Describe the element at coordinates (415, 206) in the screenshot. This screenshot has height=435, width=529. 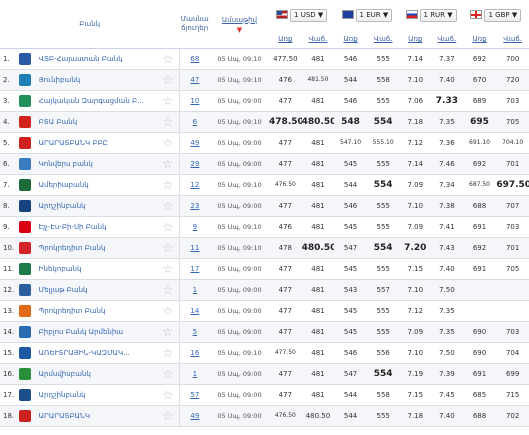
I see `rur-buy-rate: 7.10` at that location.